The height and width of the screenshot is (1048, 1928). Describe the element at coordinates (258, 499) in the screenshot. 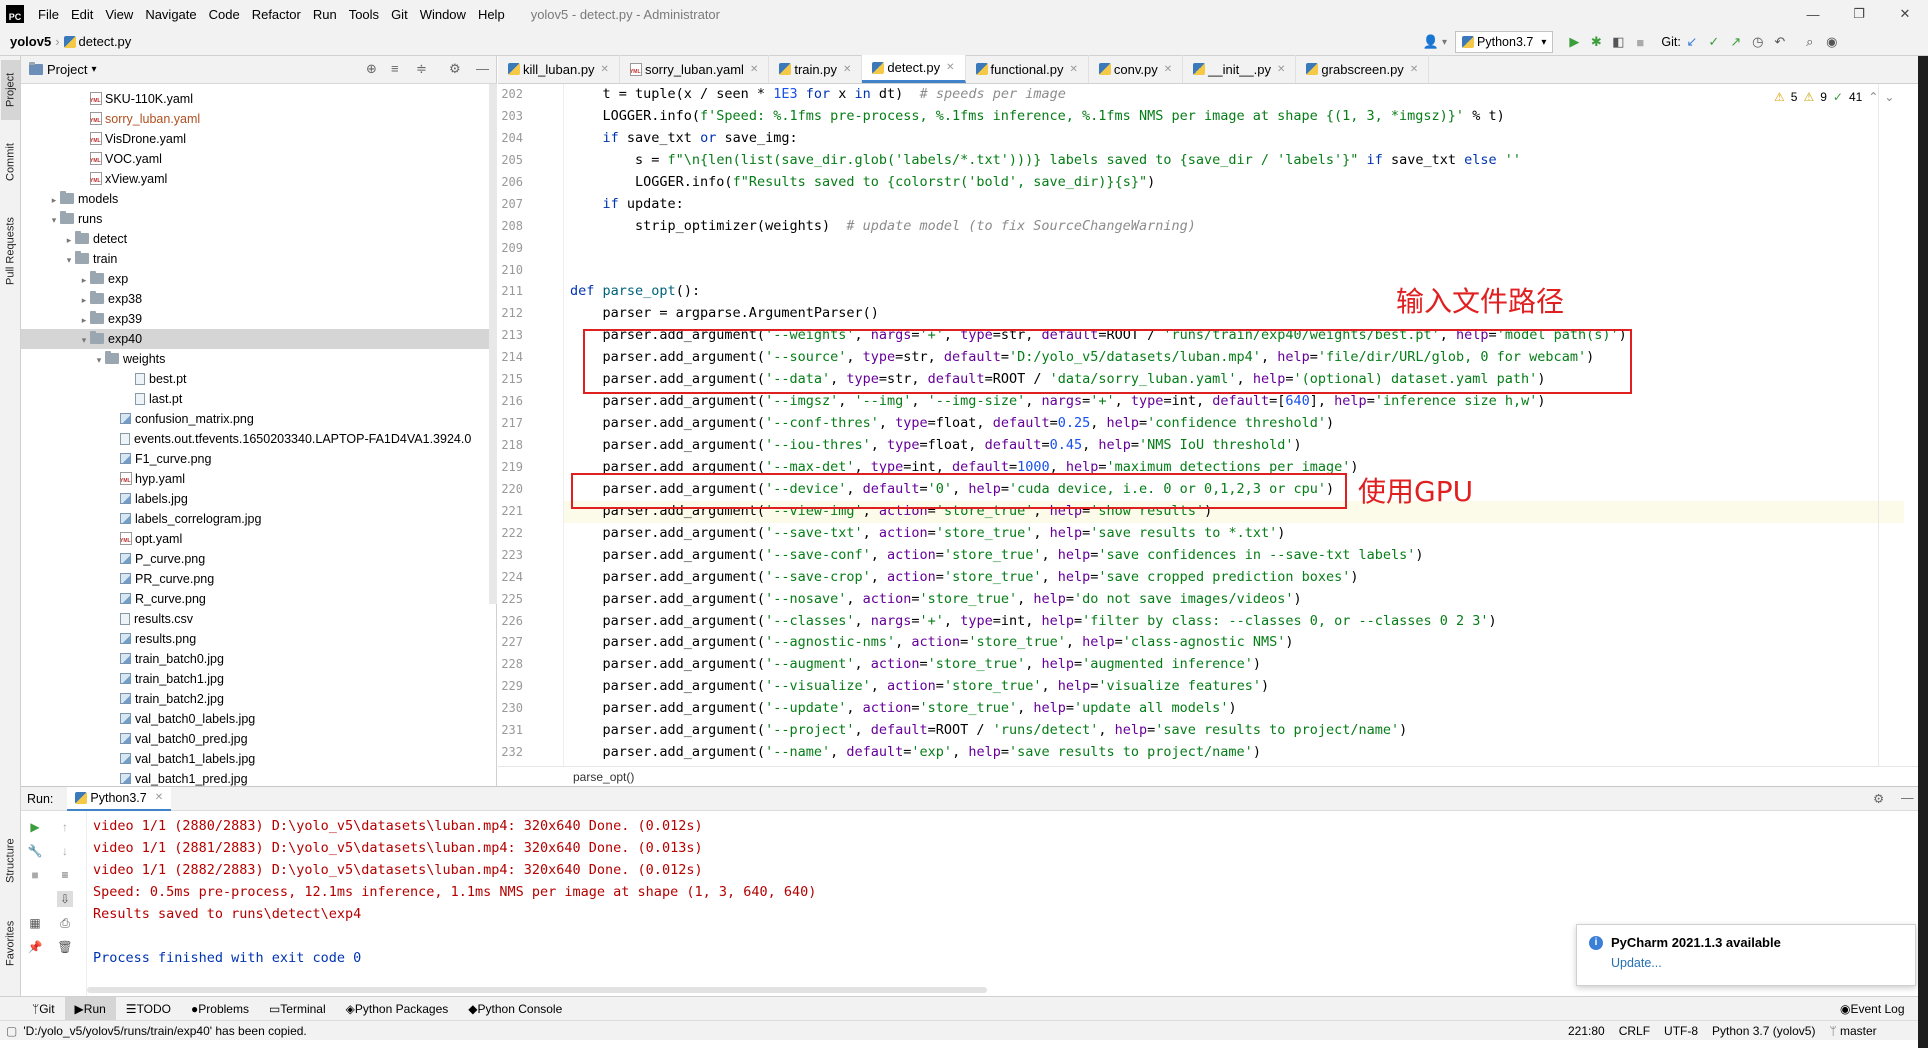

I see `tree-item: labels.jpg` at that location.